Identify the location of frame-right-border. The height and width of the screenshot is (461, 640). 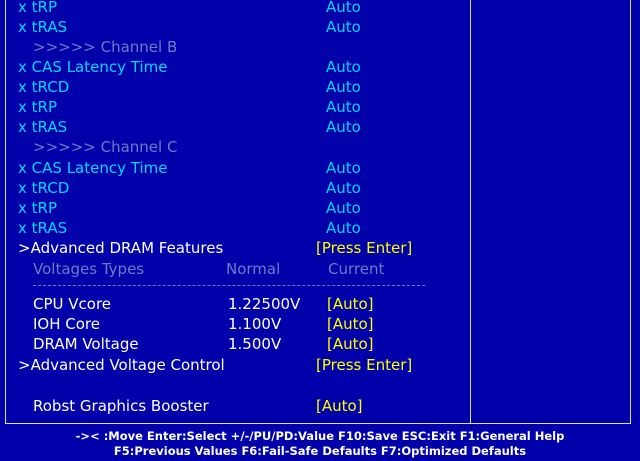
(630, 212).